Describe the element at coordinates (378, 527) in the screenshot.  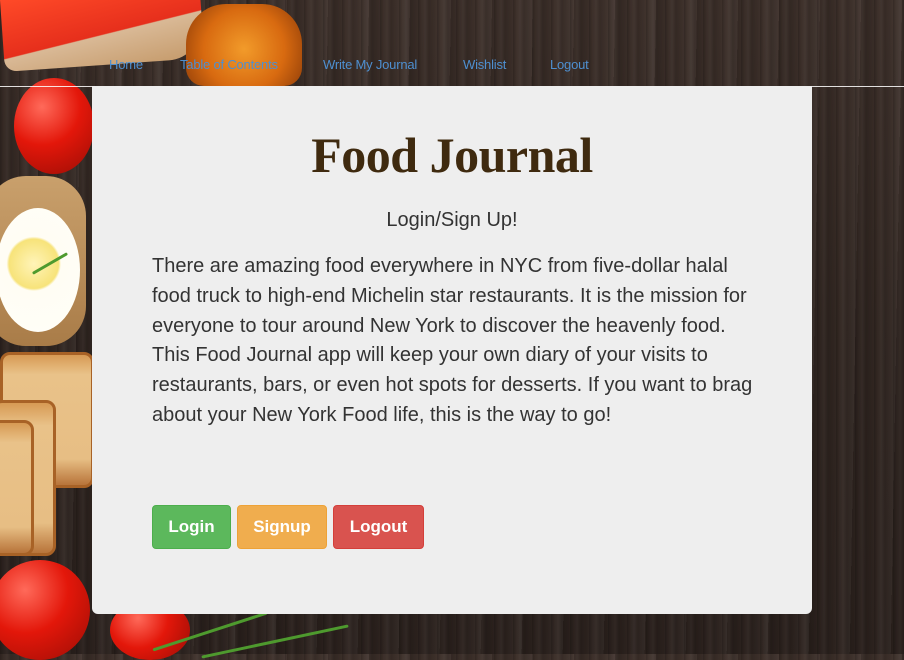
I see `logout-button: Logout` at that location.